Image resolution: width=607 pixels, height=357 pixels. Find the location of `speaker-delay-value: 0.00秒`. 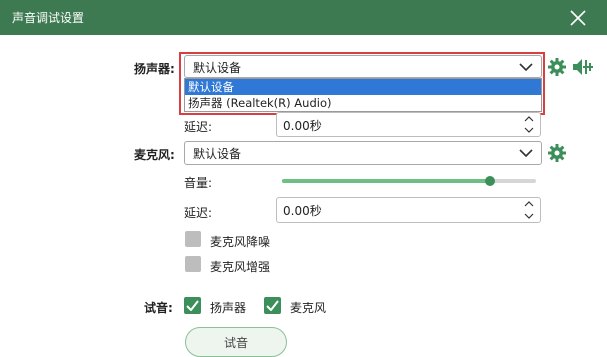

speaker-delay-value: 0.00秒 is located at coordinates (302, 126).